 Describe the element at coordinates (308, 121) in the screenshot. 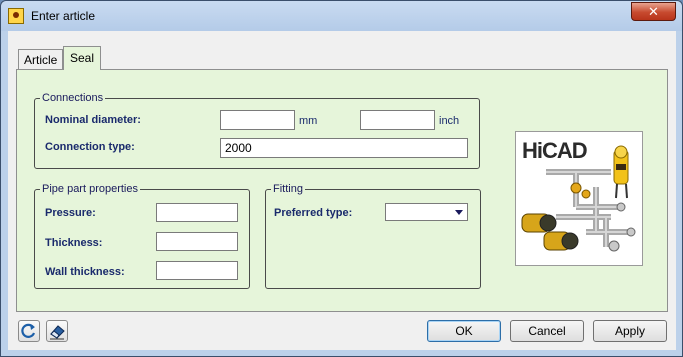

I see `mm-unit-label: mm` at that location.